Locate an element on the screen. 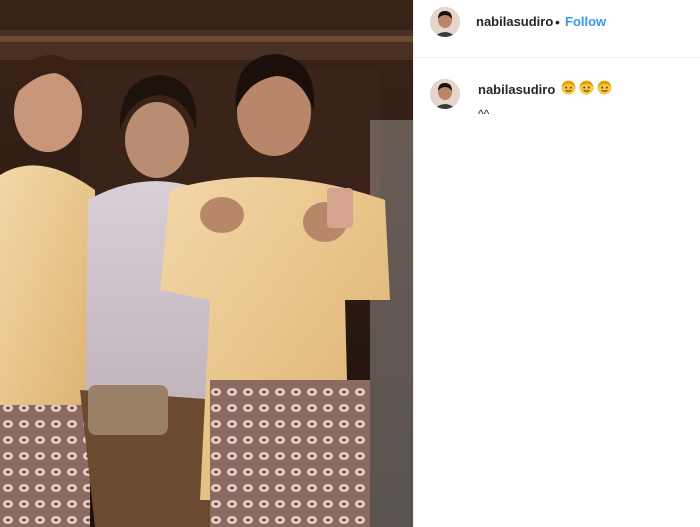  comment-text: ^^ is located at coordinates (484, 114).